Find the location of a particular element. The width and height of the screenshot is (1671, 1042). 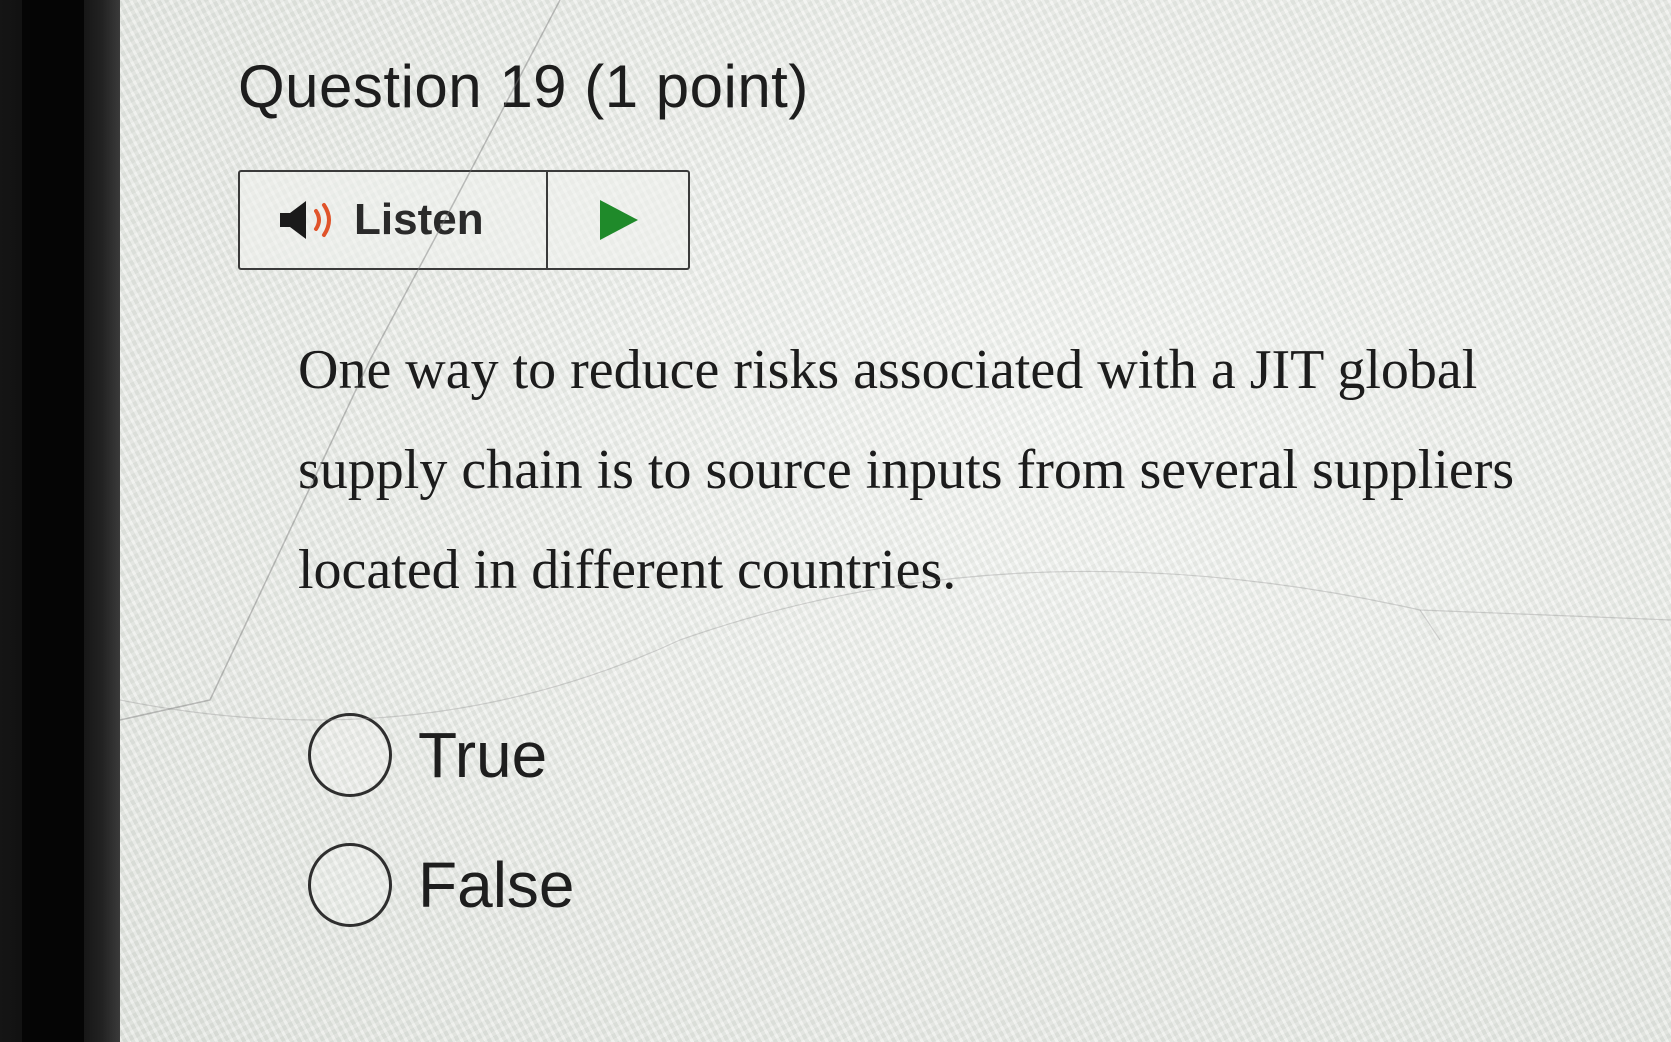

play-button is located at coordinates (618, 220).